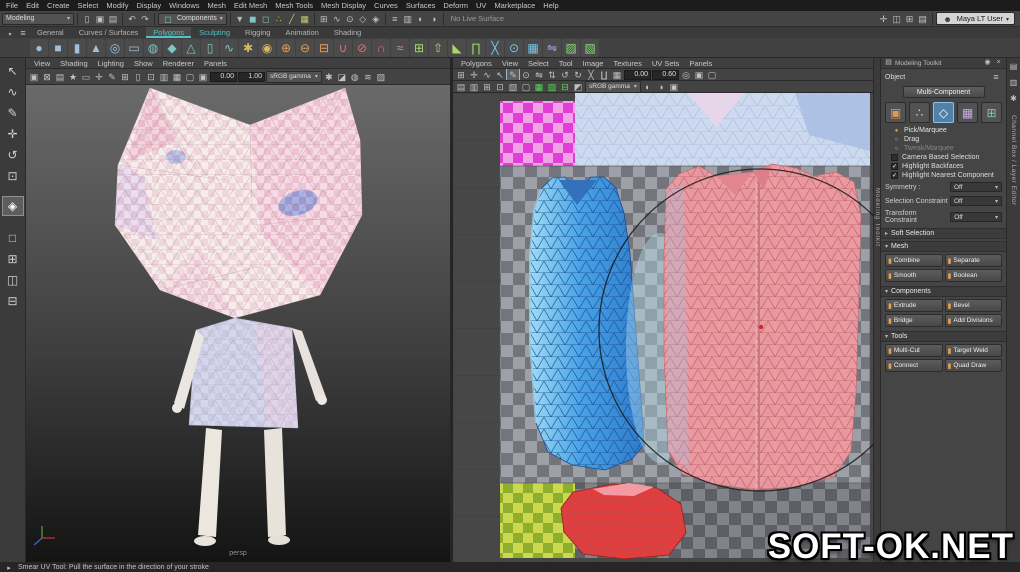  I want to click on boolean-button: ▮ Boolean, so click(973, 275).